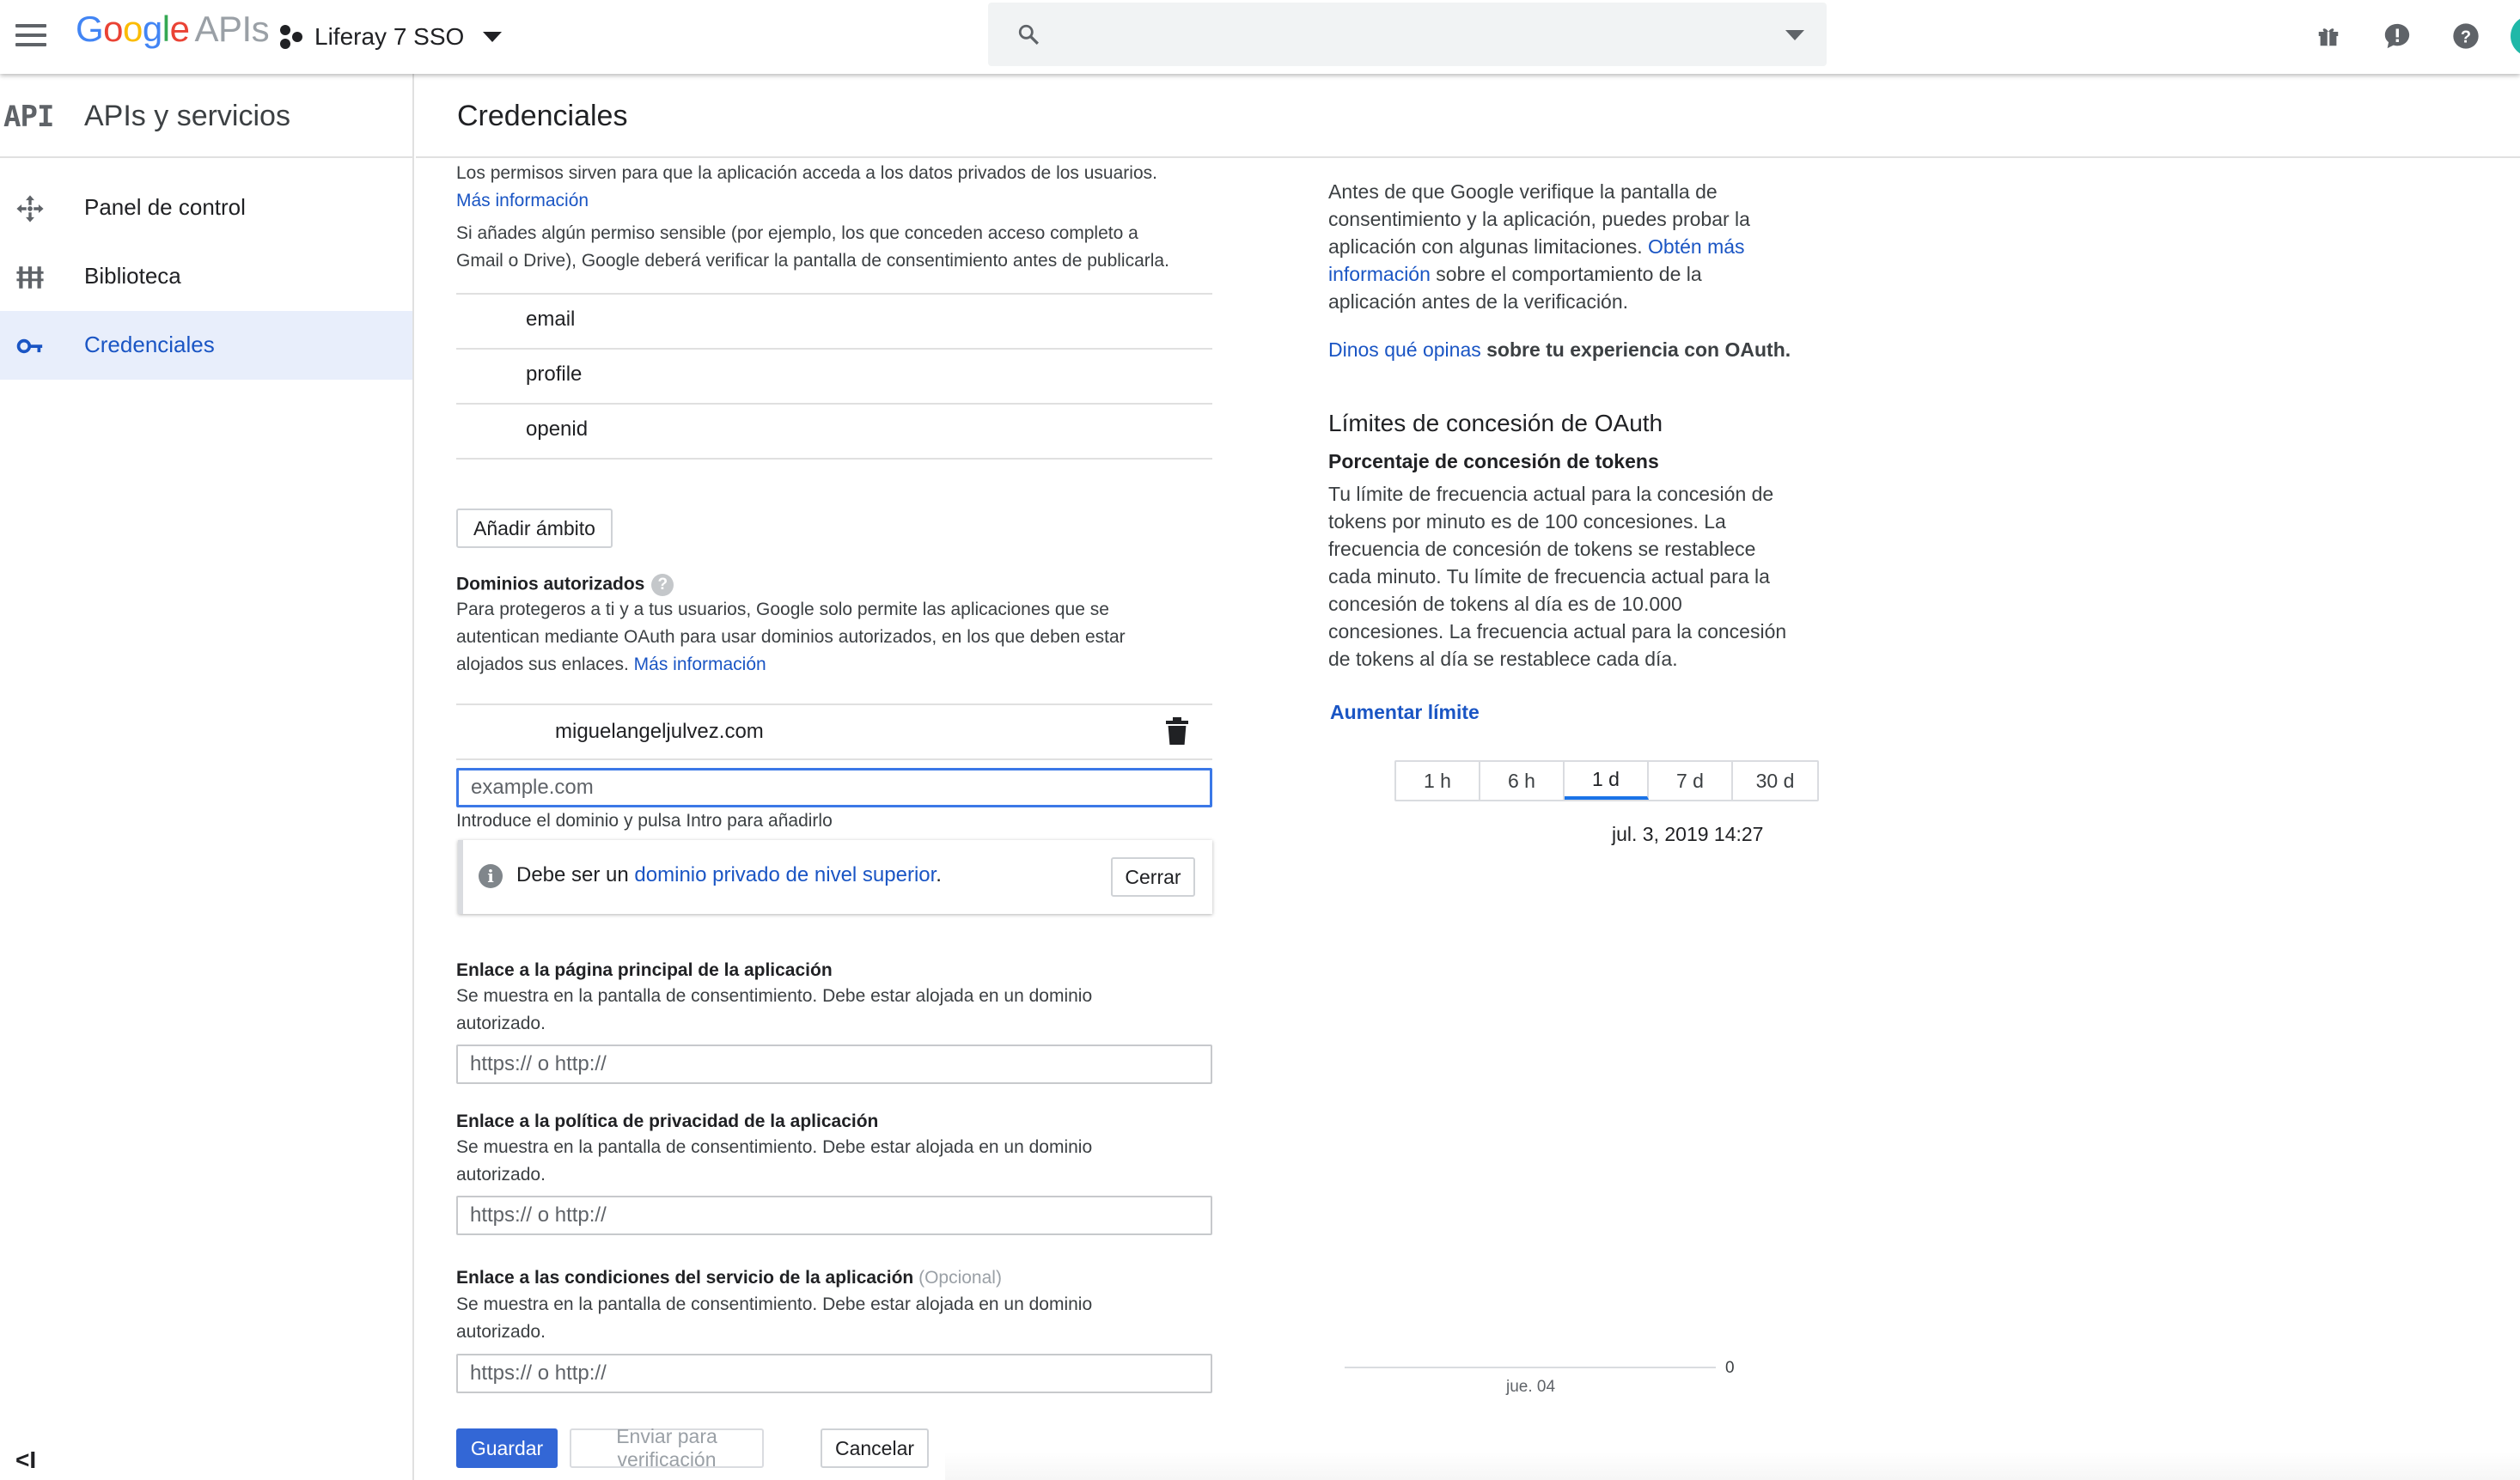 Image resolution: width=2520 pixels, height=1480 pixels. I want to click on range-1h: 1 h, so click(1438, 781).